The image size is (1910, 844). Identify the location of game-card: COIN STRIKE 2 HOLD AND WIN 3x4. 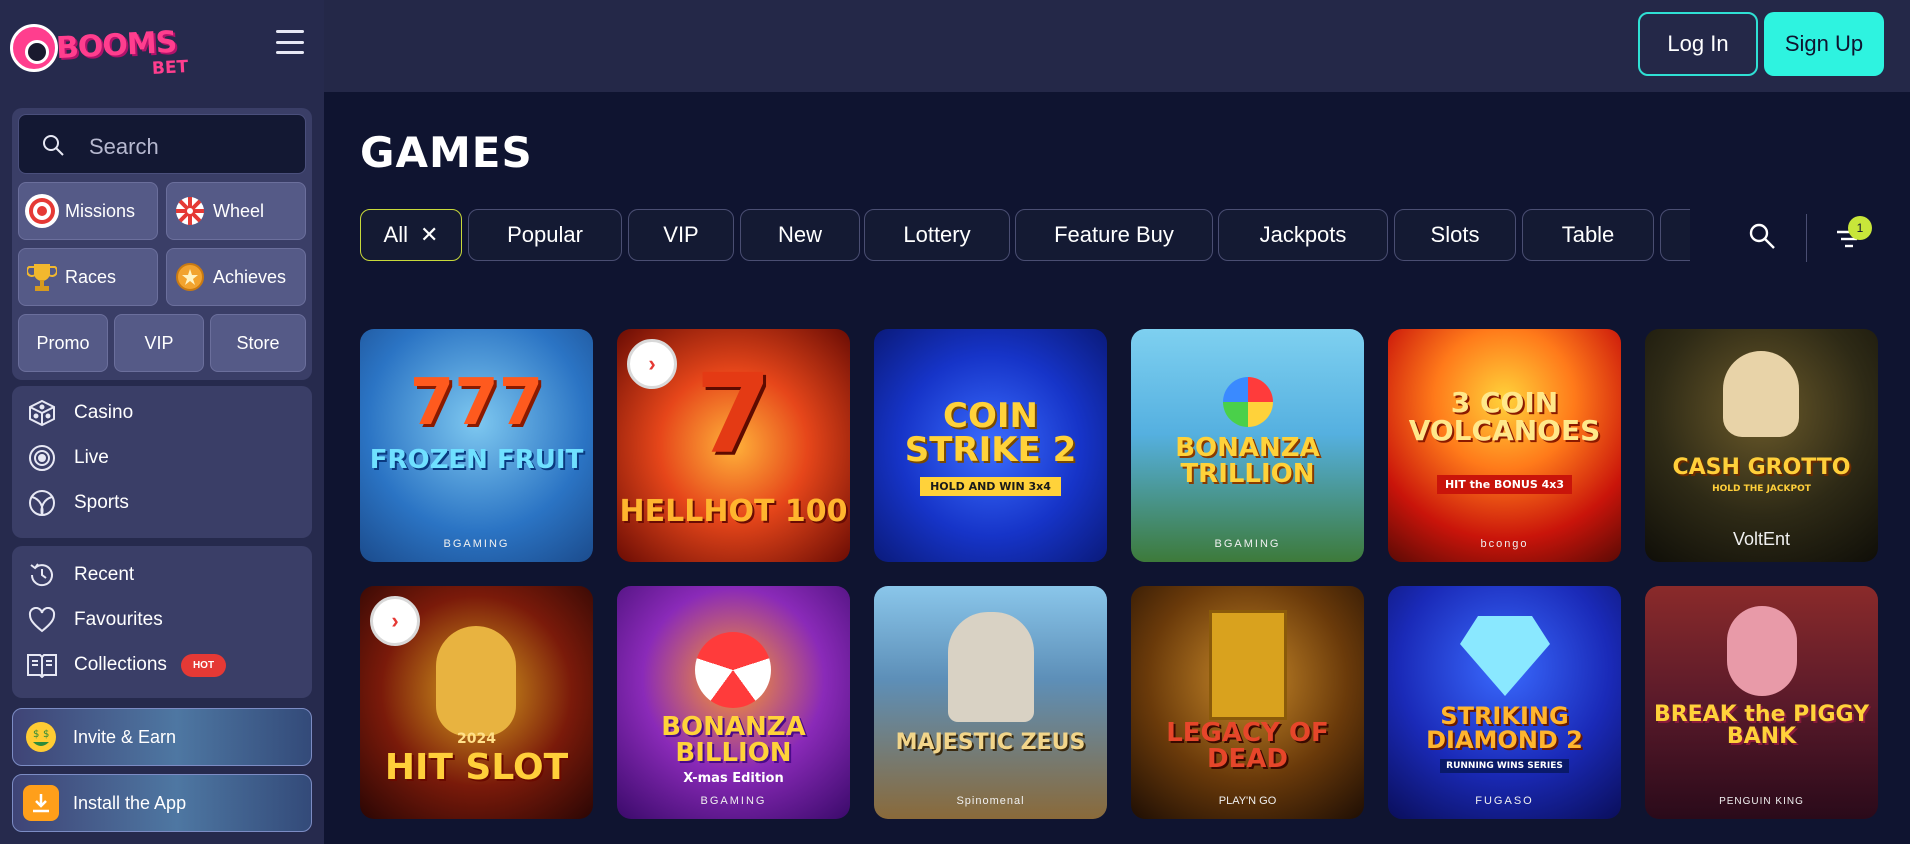
(990, 445).